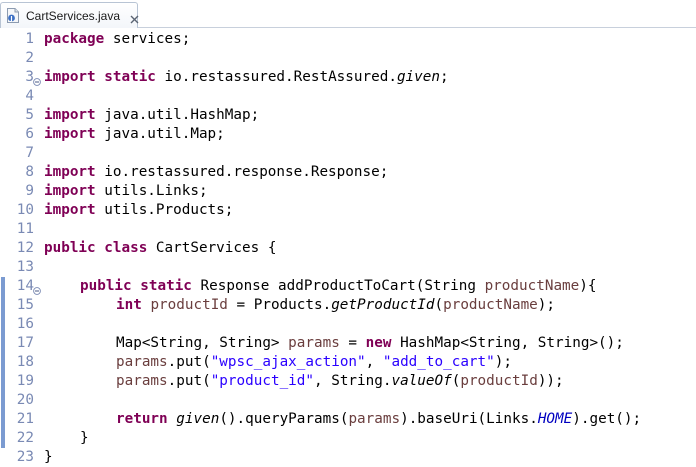  I want to click on code-line: 12 public class CartServices {, so click(348, 248).